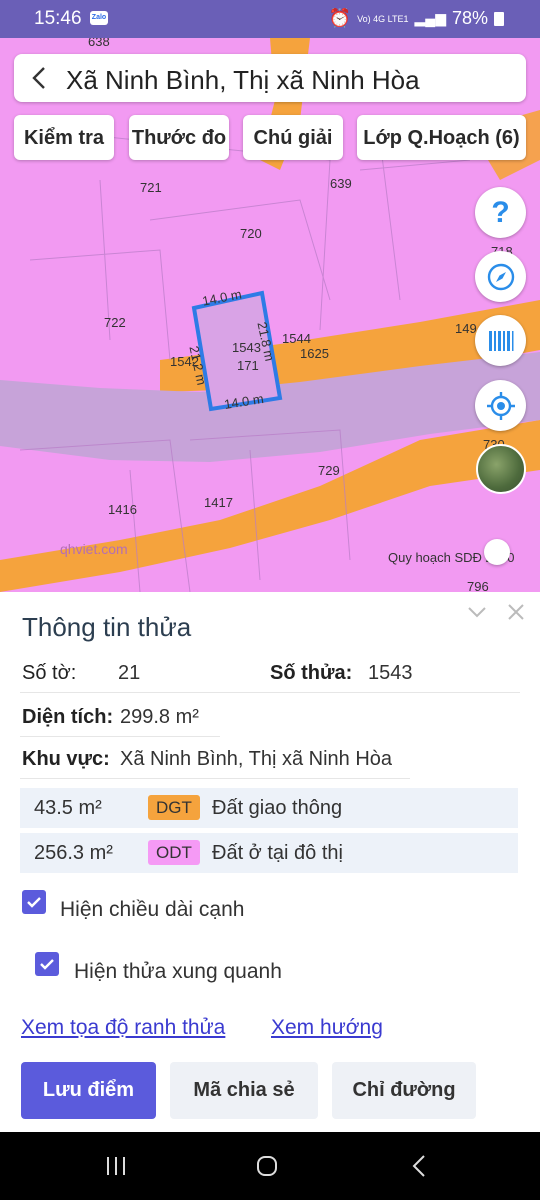  What do you see at coordinates (178, 972) in the screenshot?
I see `show-neighbors-label: Hiện thửa xung quanh` at bounding box center [178, 972].